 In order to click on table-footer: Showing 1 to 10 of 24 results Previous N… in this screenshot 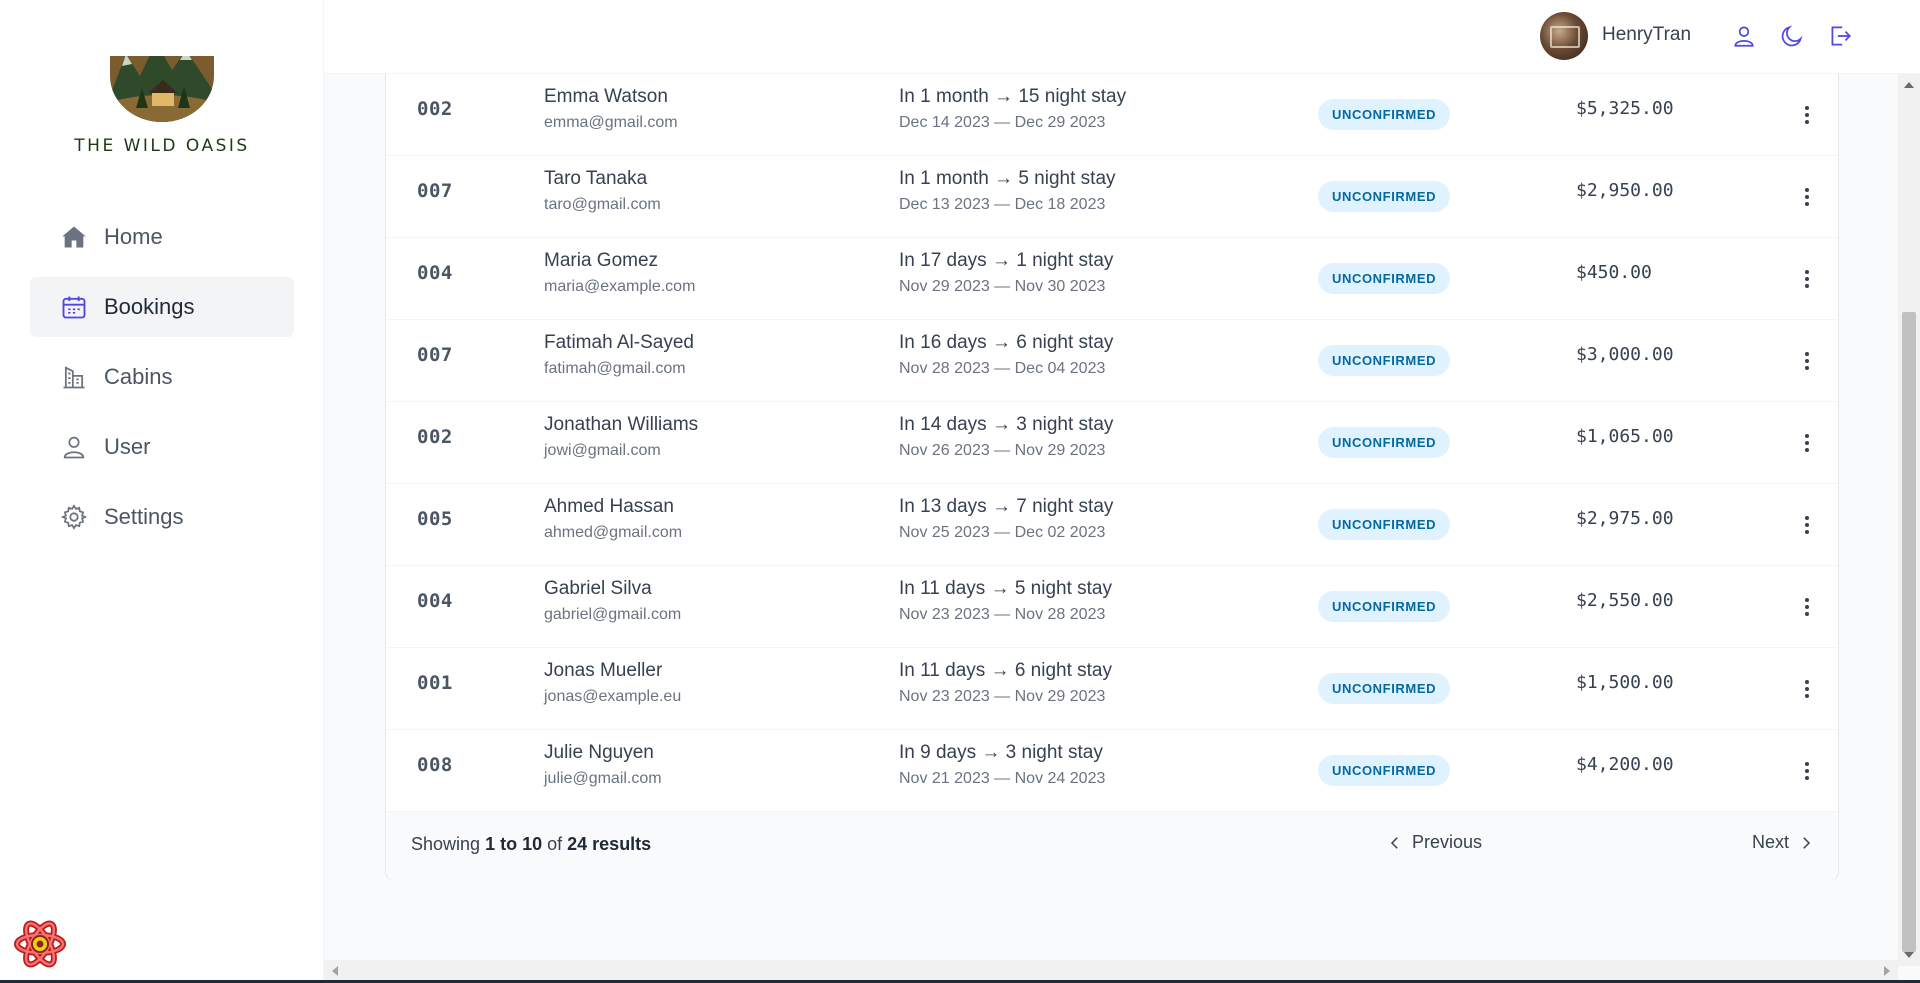, I will do `click(1112, 846)`.